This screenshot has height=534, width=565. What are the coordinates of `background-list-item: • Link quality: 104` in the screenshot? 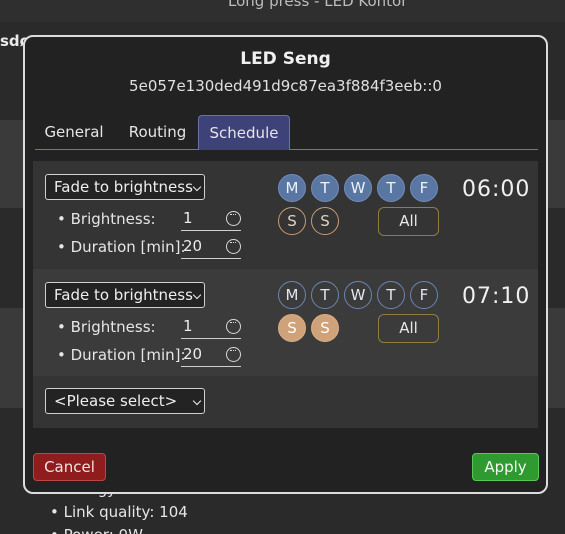 It's located at (119, 512).